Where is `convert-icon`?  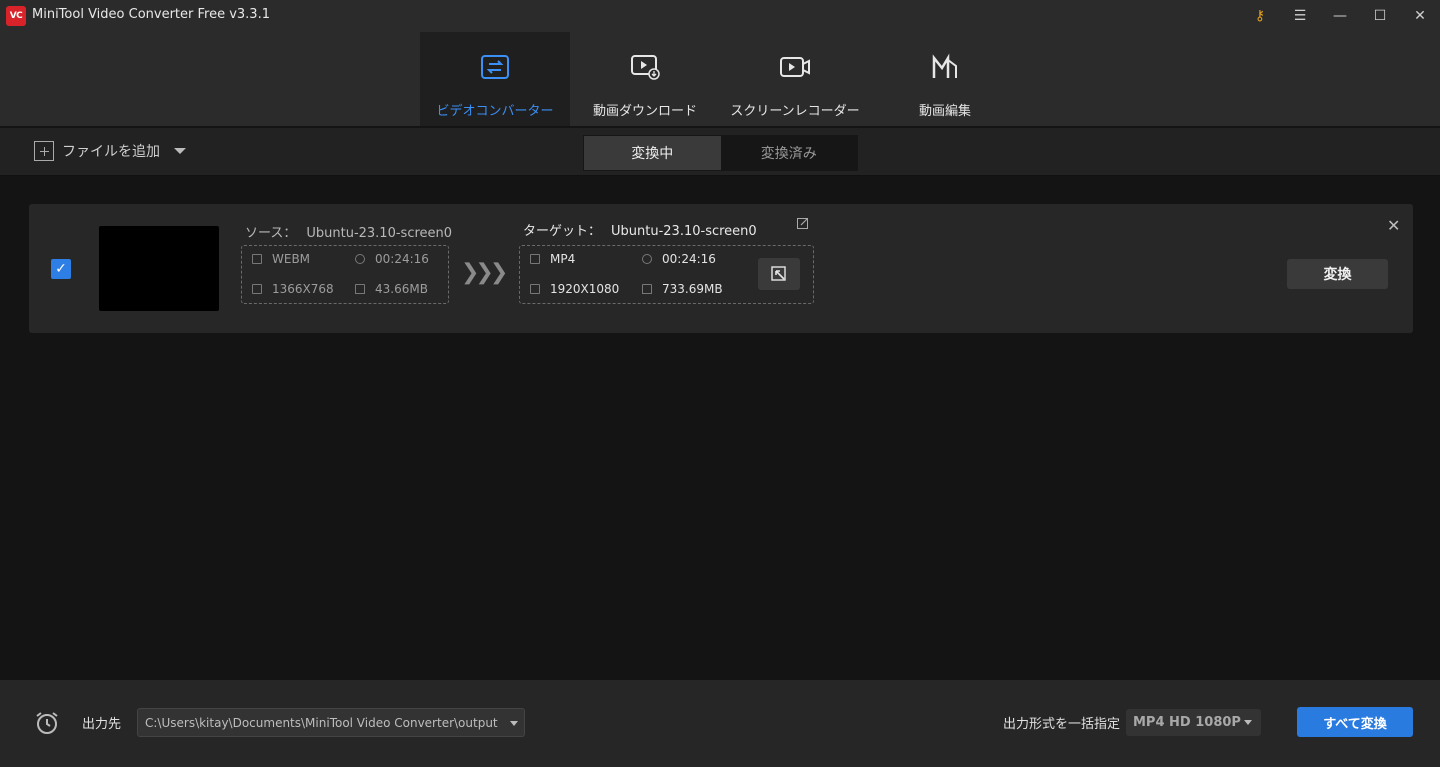
convert-icon is located at coordinates (495, 67).